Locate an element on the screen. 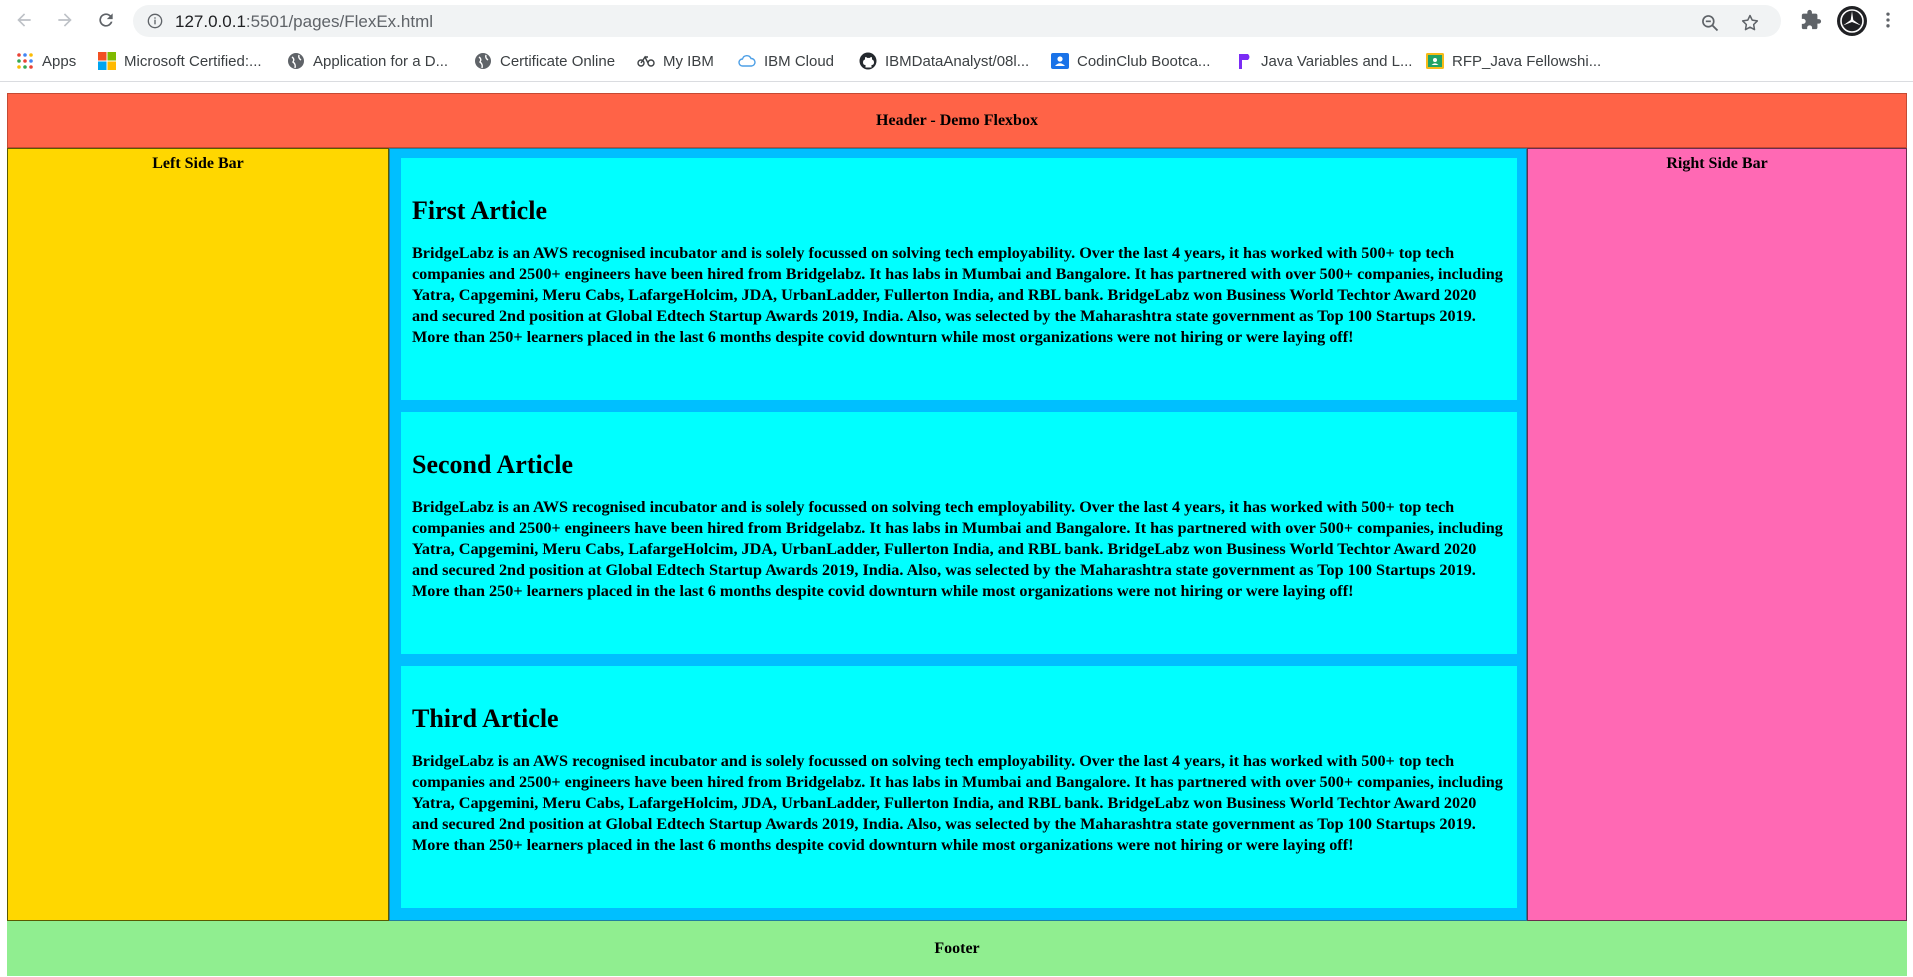 This screenshot has width=1913, height=977. bookmark-label: Apps is located at coordinates (59, 61).